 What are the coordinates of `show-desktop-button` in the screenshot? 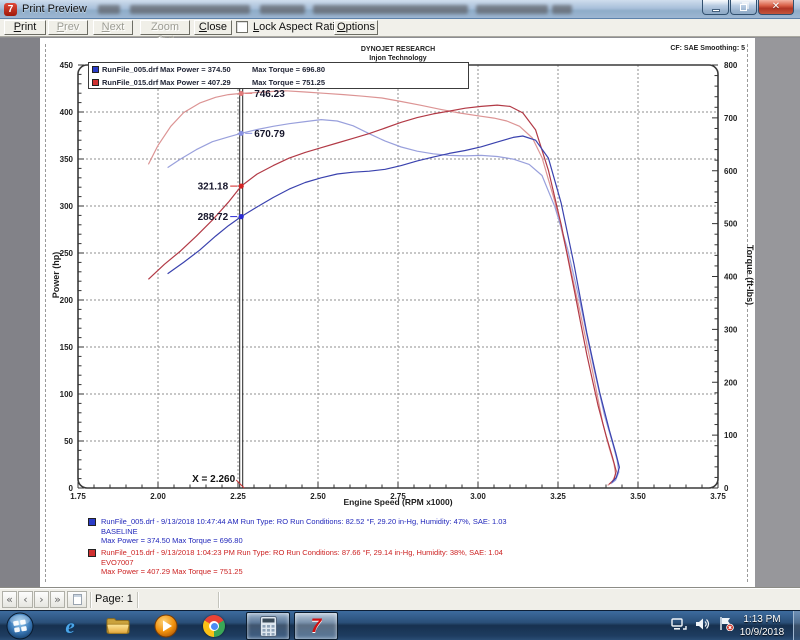 It's located at (796, 625).